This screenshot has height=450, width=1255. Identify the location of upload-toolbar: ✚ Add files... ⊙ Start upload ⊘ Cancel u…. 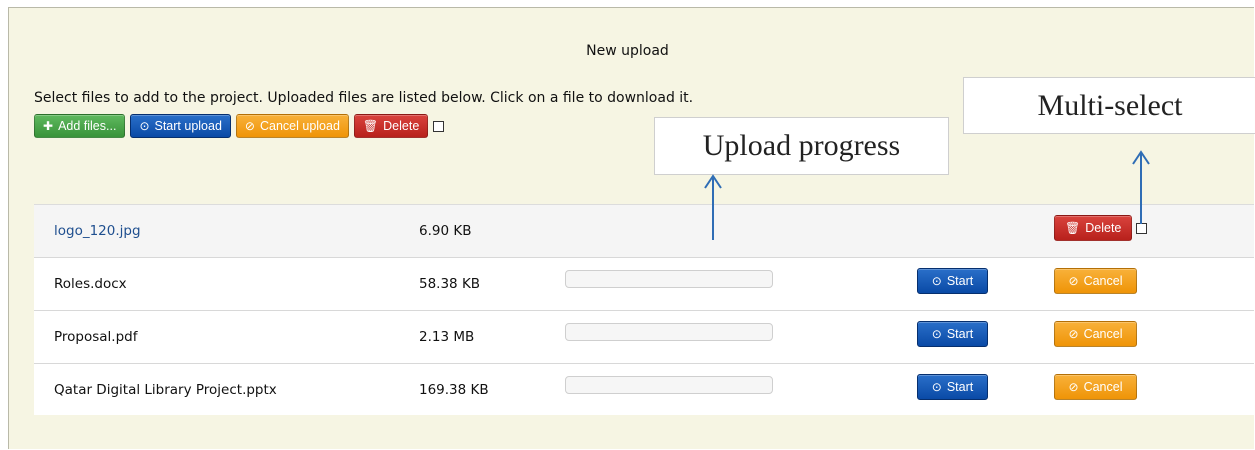
(239, 126).